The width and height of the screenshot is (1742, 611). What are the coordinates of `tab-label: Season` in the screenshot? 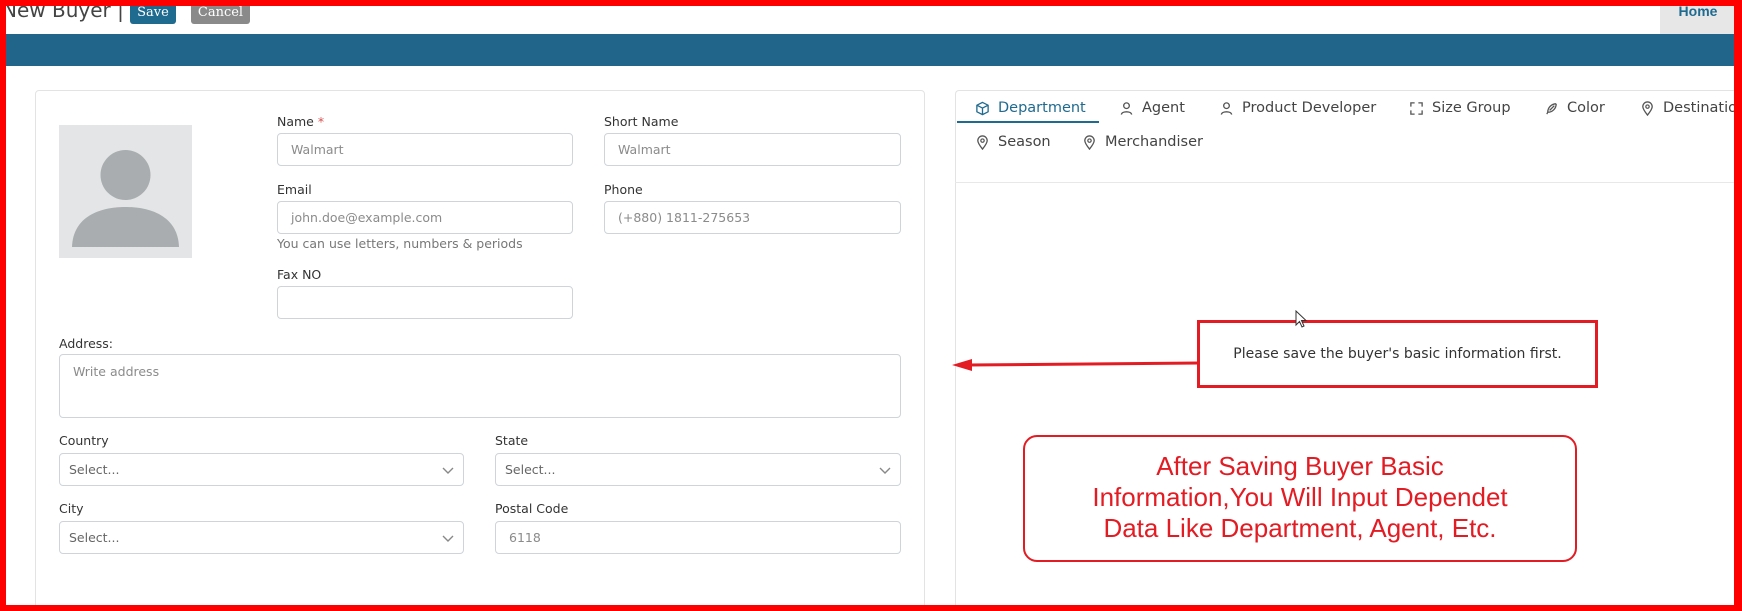 It's located at (1024, 142).